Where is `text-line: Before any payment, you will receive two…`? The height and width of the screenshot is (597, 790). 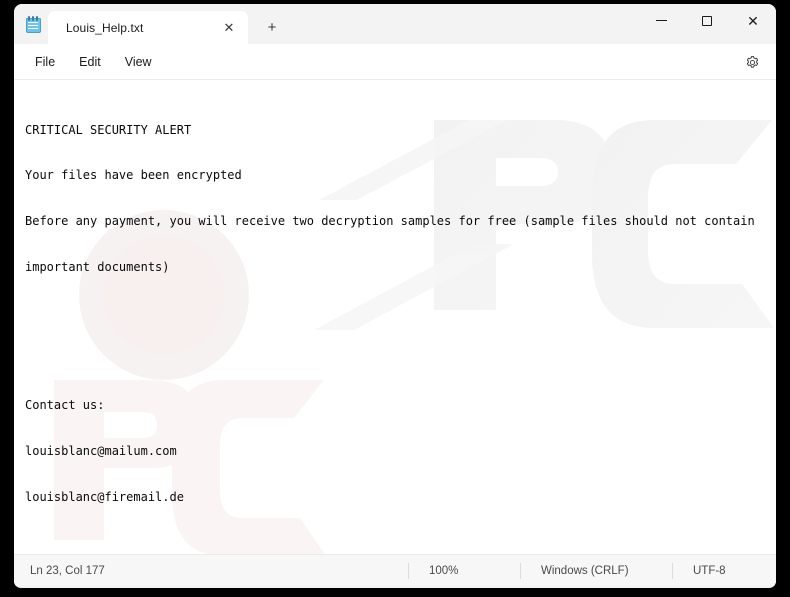 text-line: Before any payment, you will receive two… is located at coordinates (390, 221).